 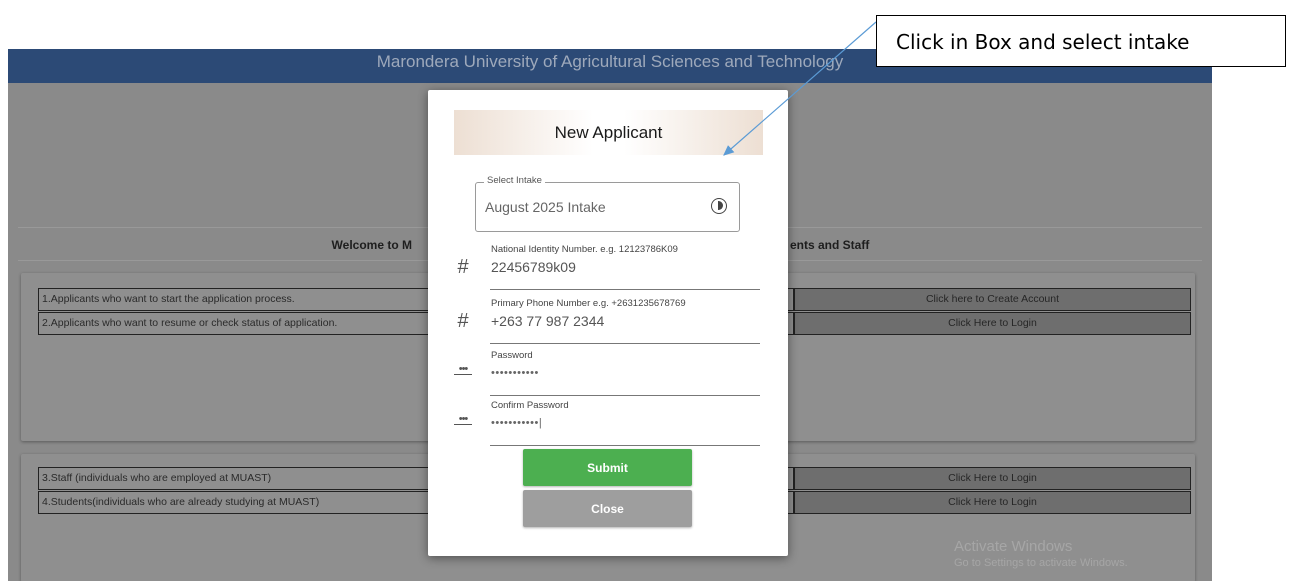 What do you see at coordinates (1013, 546) in the screenshot?
I see `watermark-title: Activate Windows` at bounding box center [1013, 546].